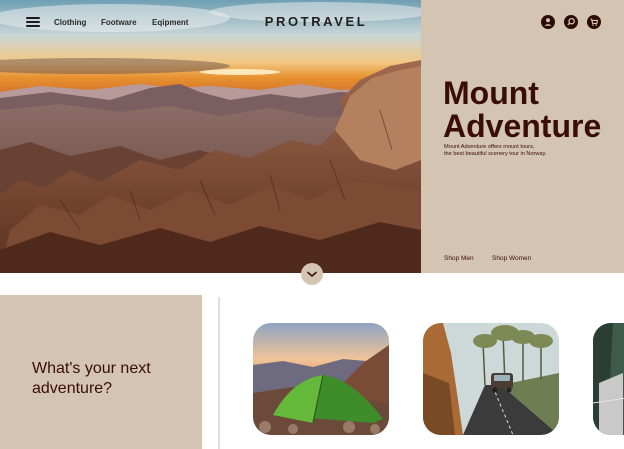 Image resolution: width=624 pixels, height=449 pixels. I want to click on adventure-card-road, so click(491, 379).